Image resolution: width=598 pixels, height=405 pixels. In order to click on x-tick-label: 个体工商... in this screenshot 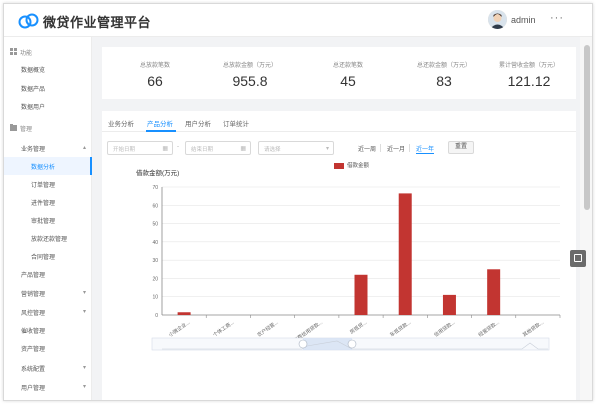, I will do `click(224, 329)`.